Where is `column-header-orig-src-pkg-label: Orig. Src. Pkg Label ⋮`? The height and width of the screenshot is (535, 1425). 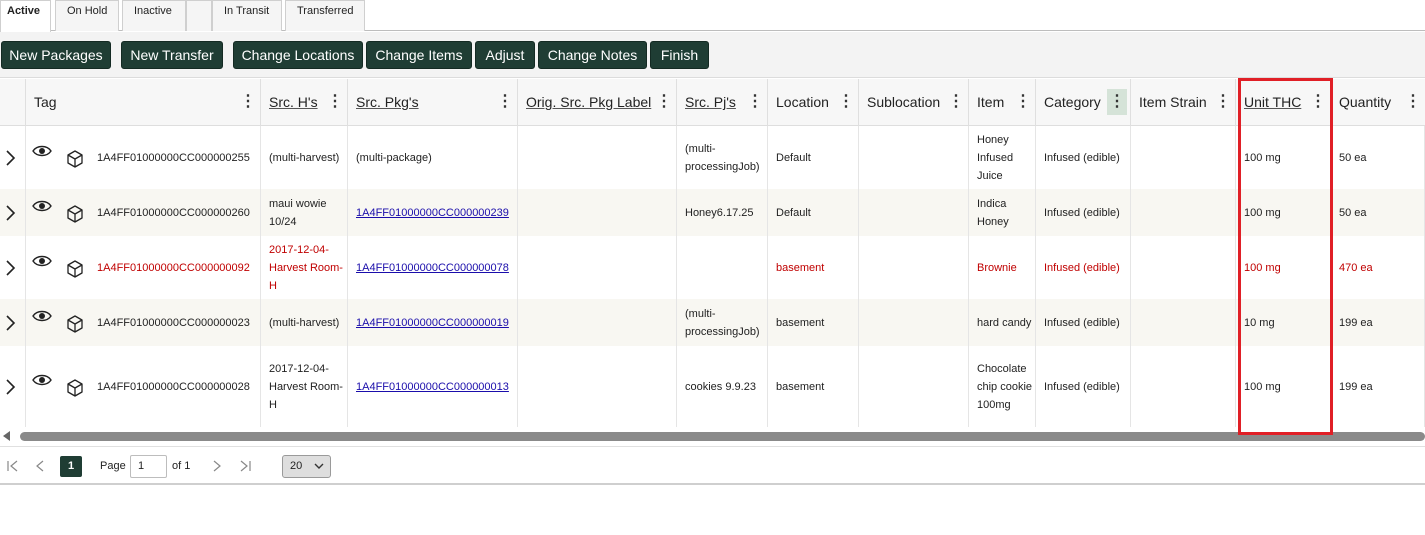
column-header-orig-src-pkg-label: Orig. Src. Pkg Label ⋮ is located at coordinates (597, 102).